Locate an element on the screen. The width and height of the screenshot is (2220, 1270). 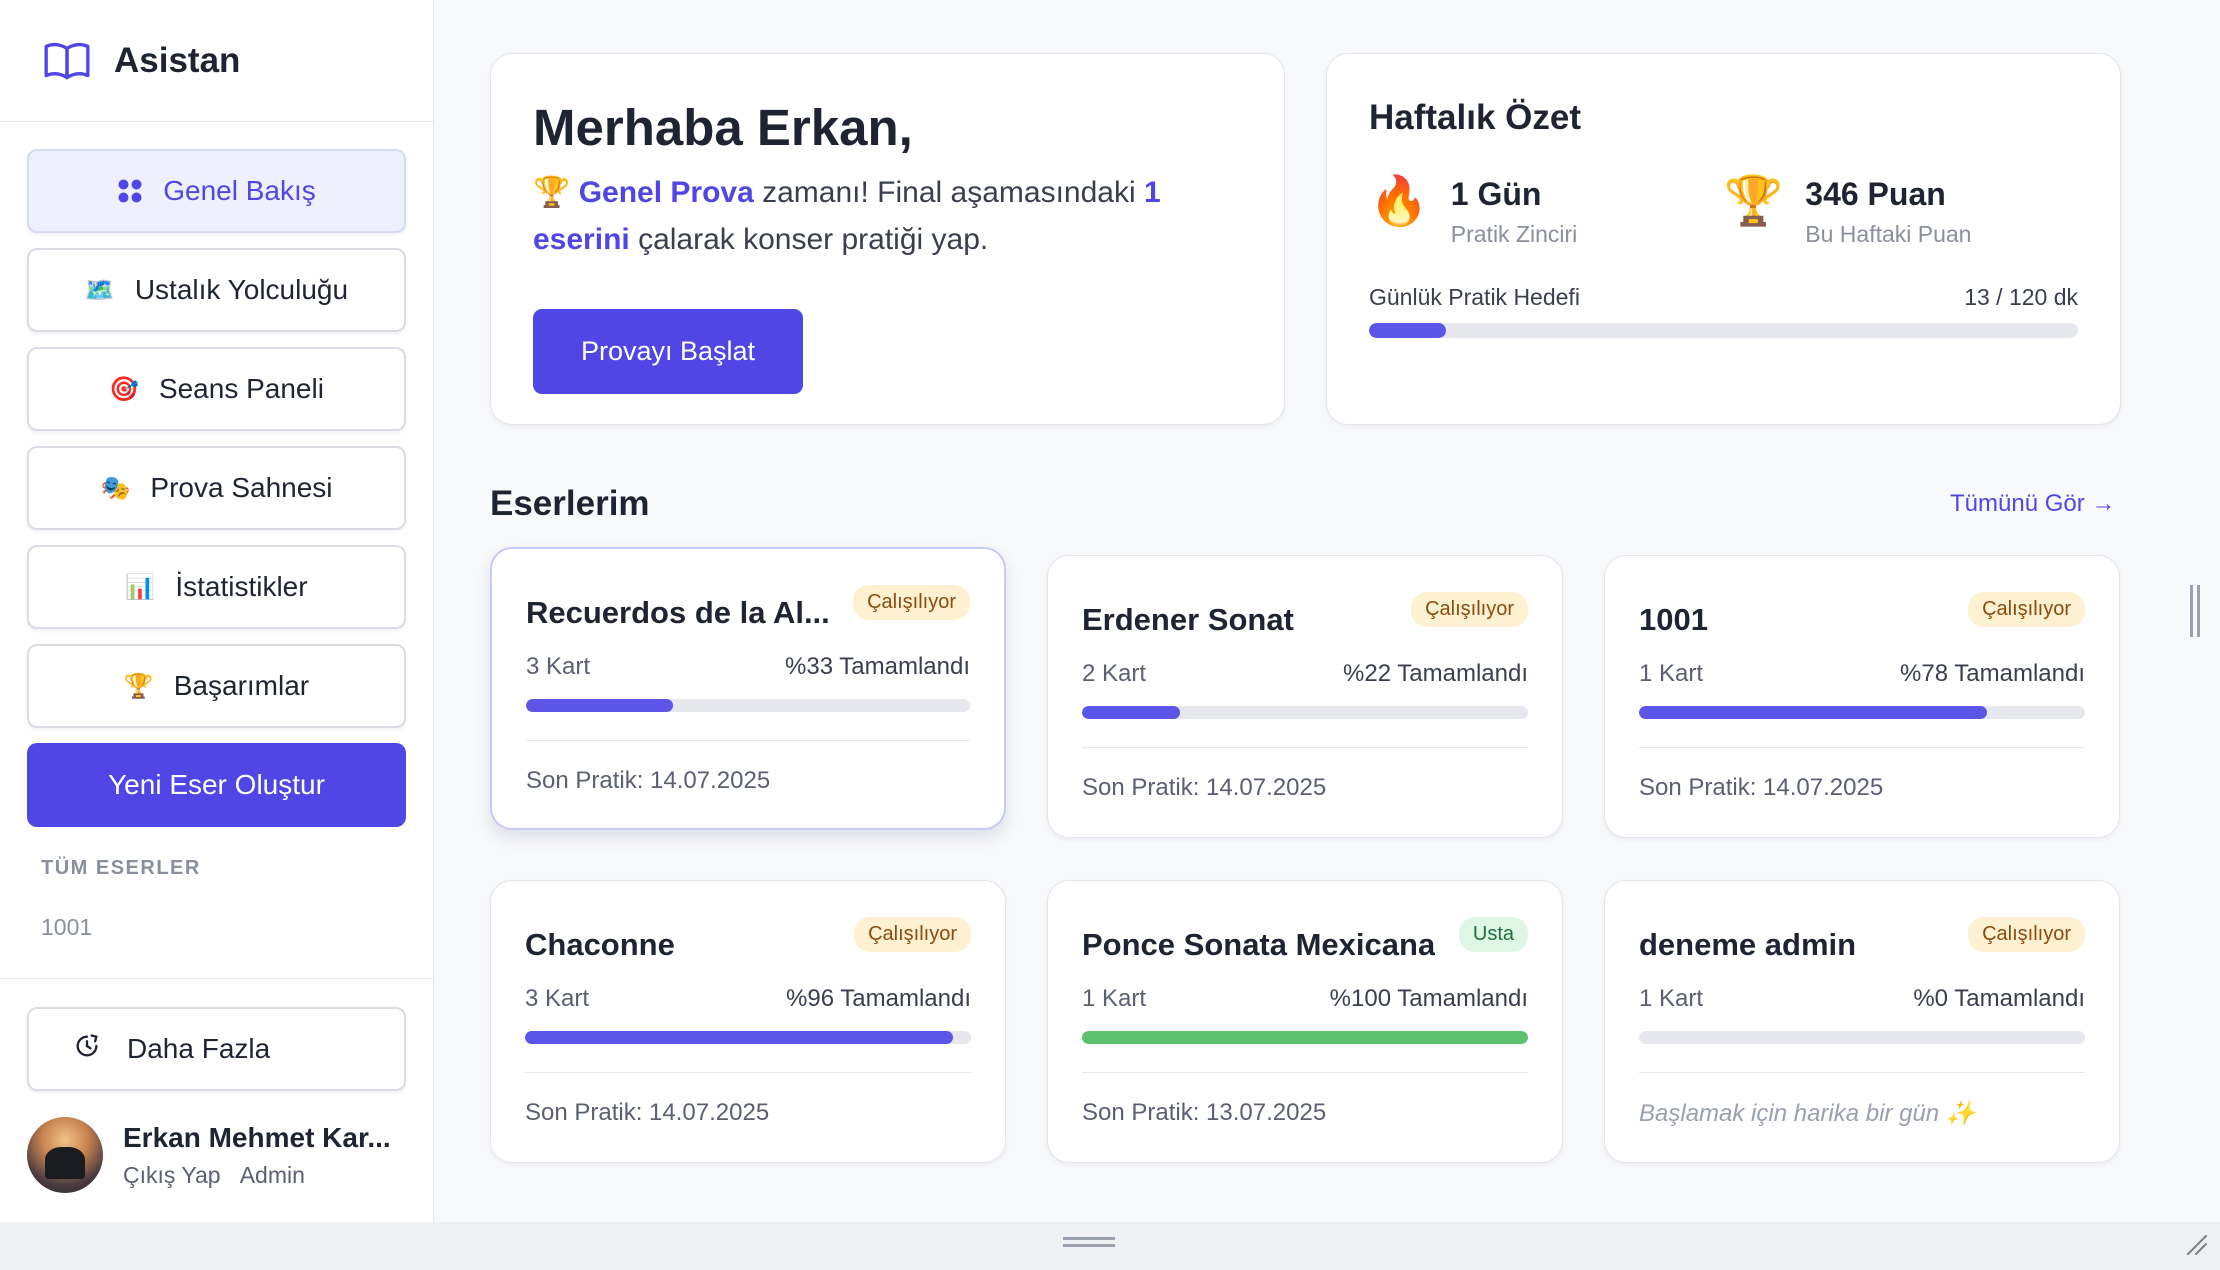
work-encouragement: Başlamak için harika bir gün ✨ is located at coordinates (1807, 1113).